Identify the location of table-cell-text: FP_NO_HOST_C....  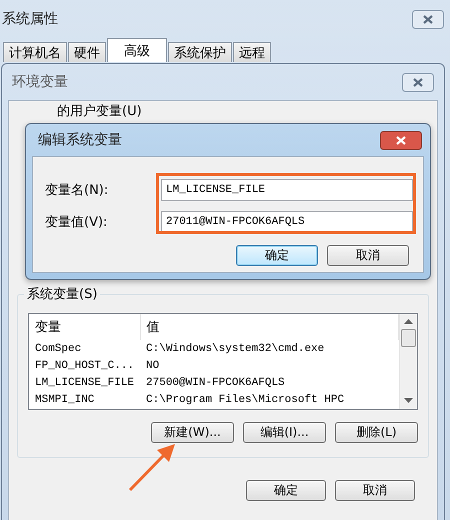
(85, 366).